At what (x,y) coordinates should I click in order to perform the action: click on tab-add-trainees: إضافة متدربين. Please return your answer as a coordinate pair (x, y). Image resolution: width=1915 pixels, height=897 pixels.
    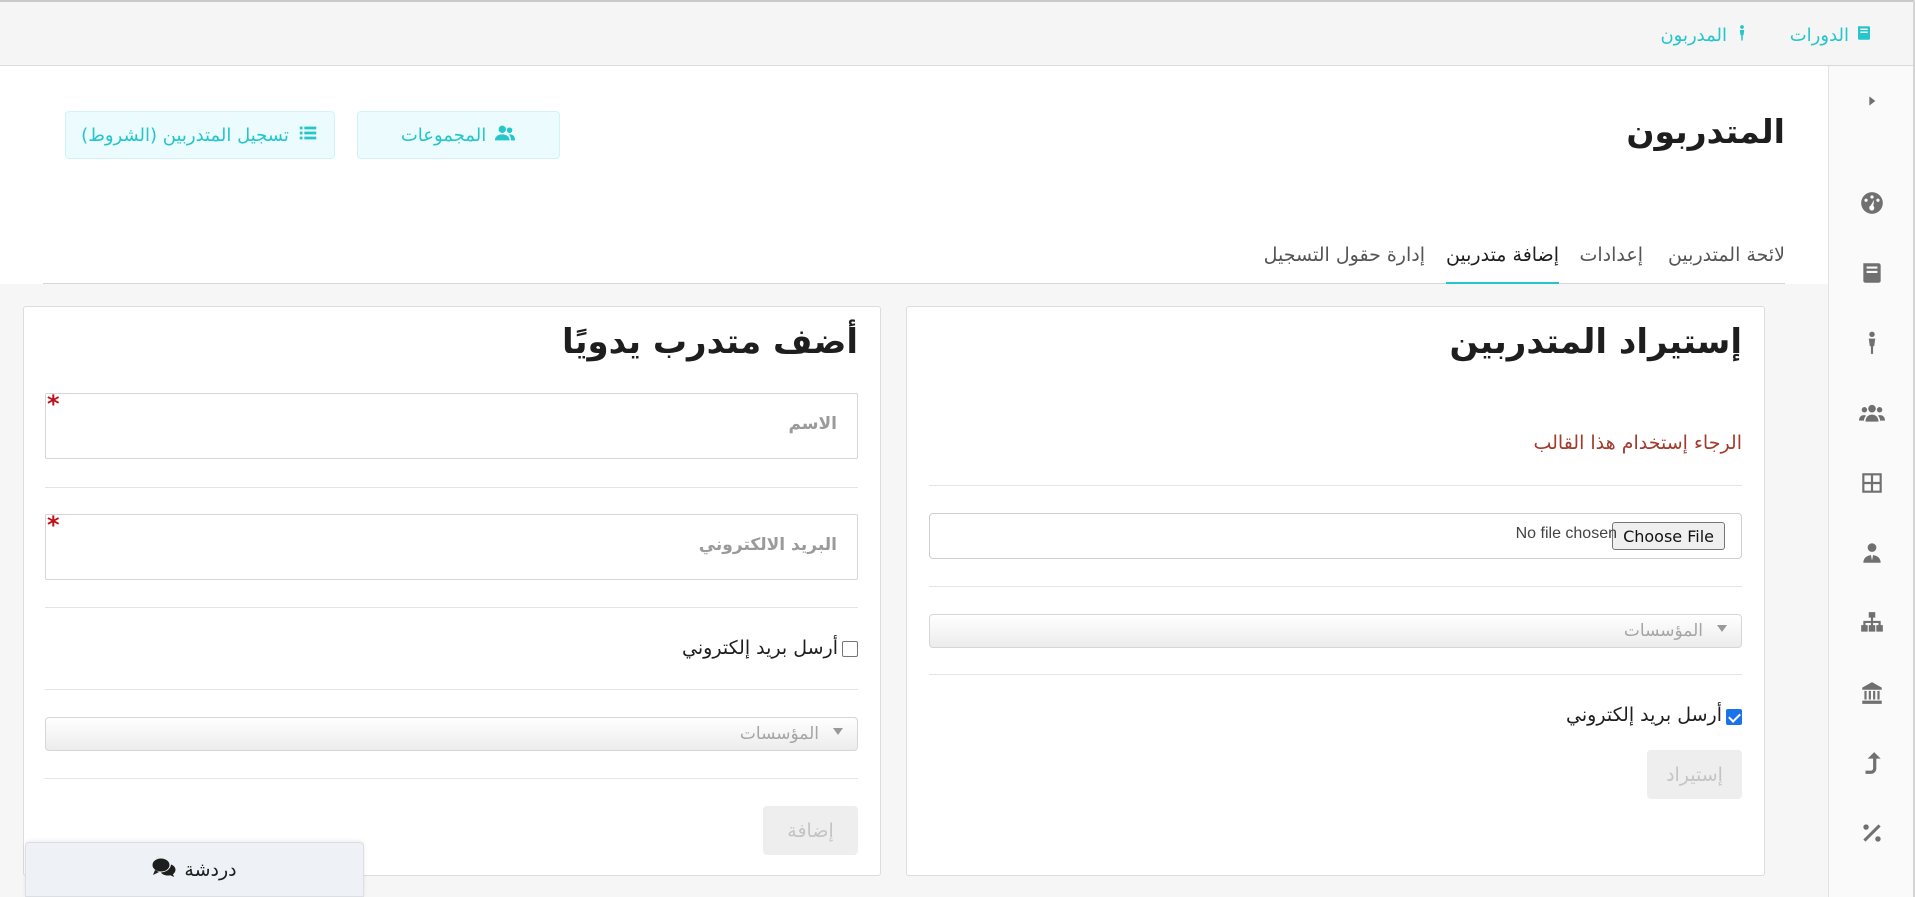
    Looking at the image, I should click on (1502, 264).